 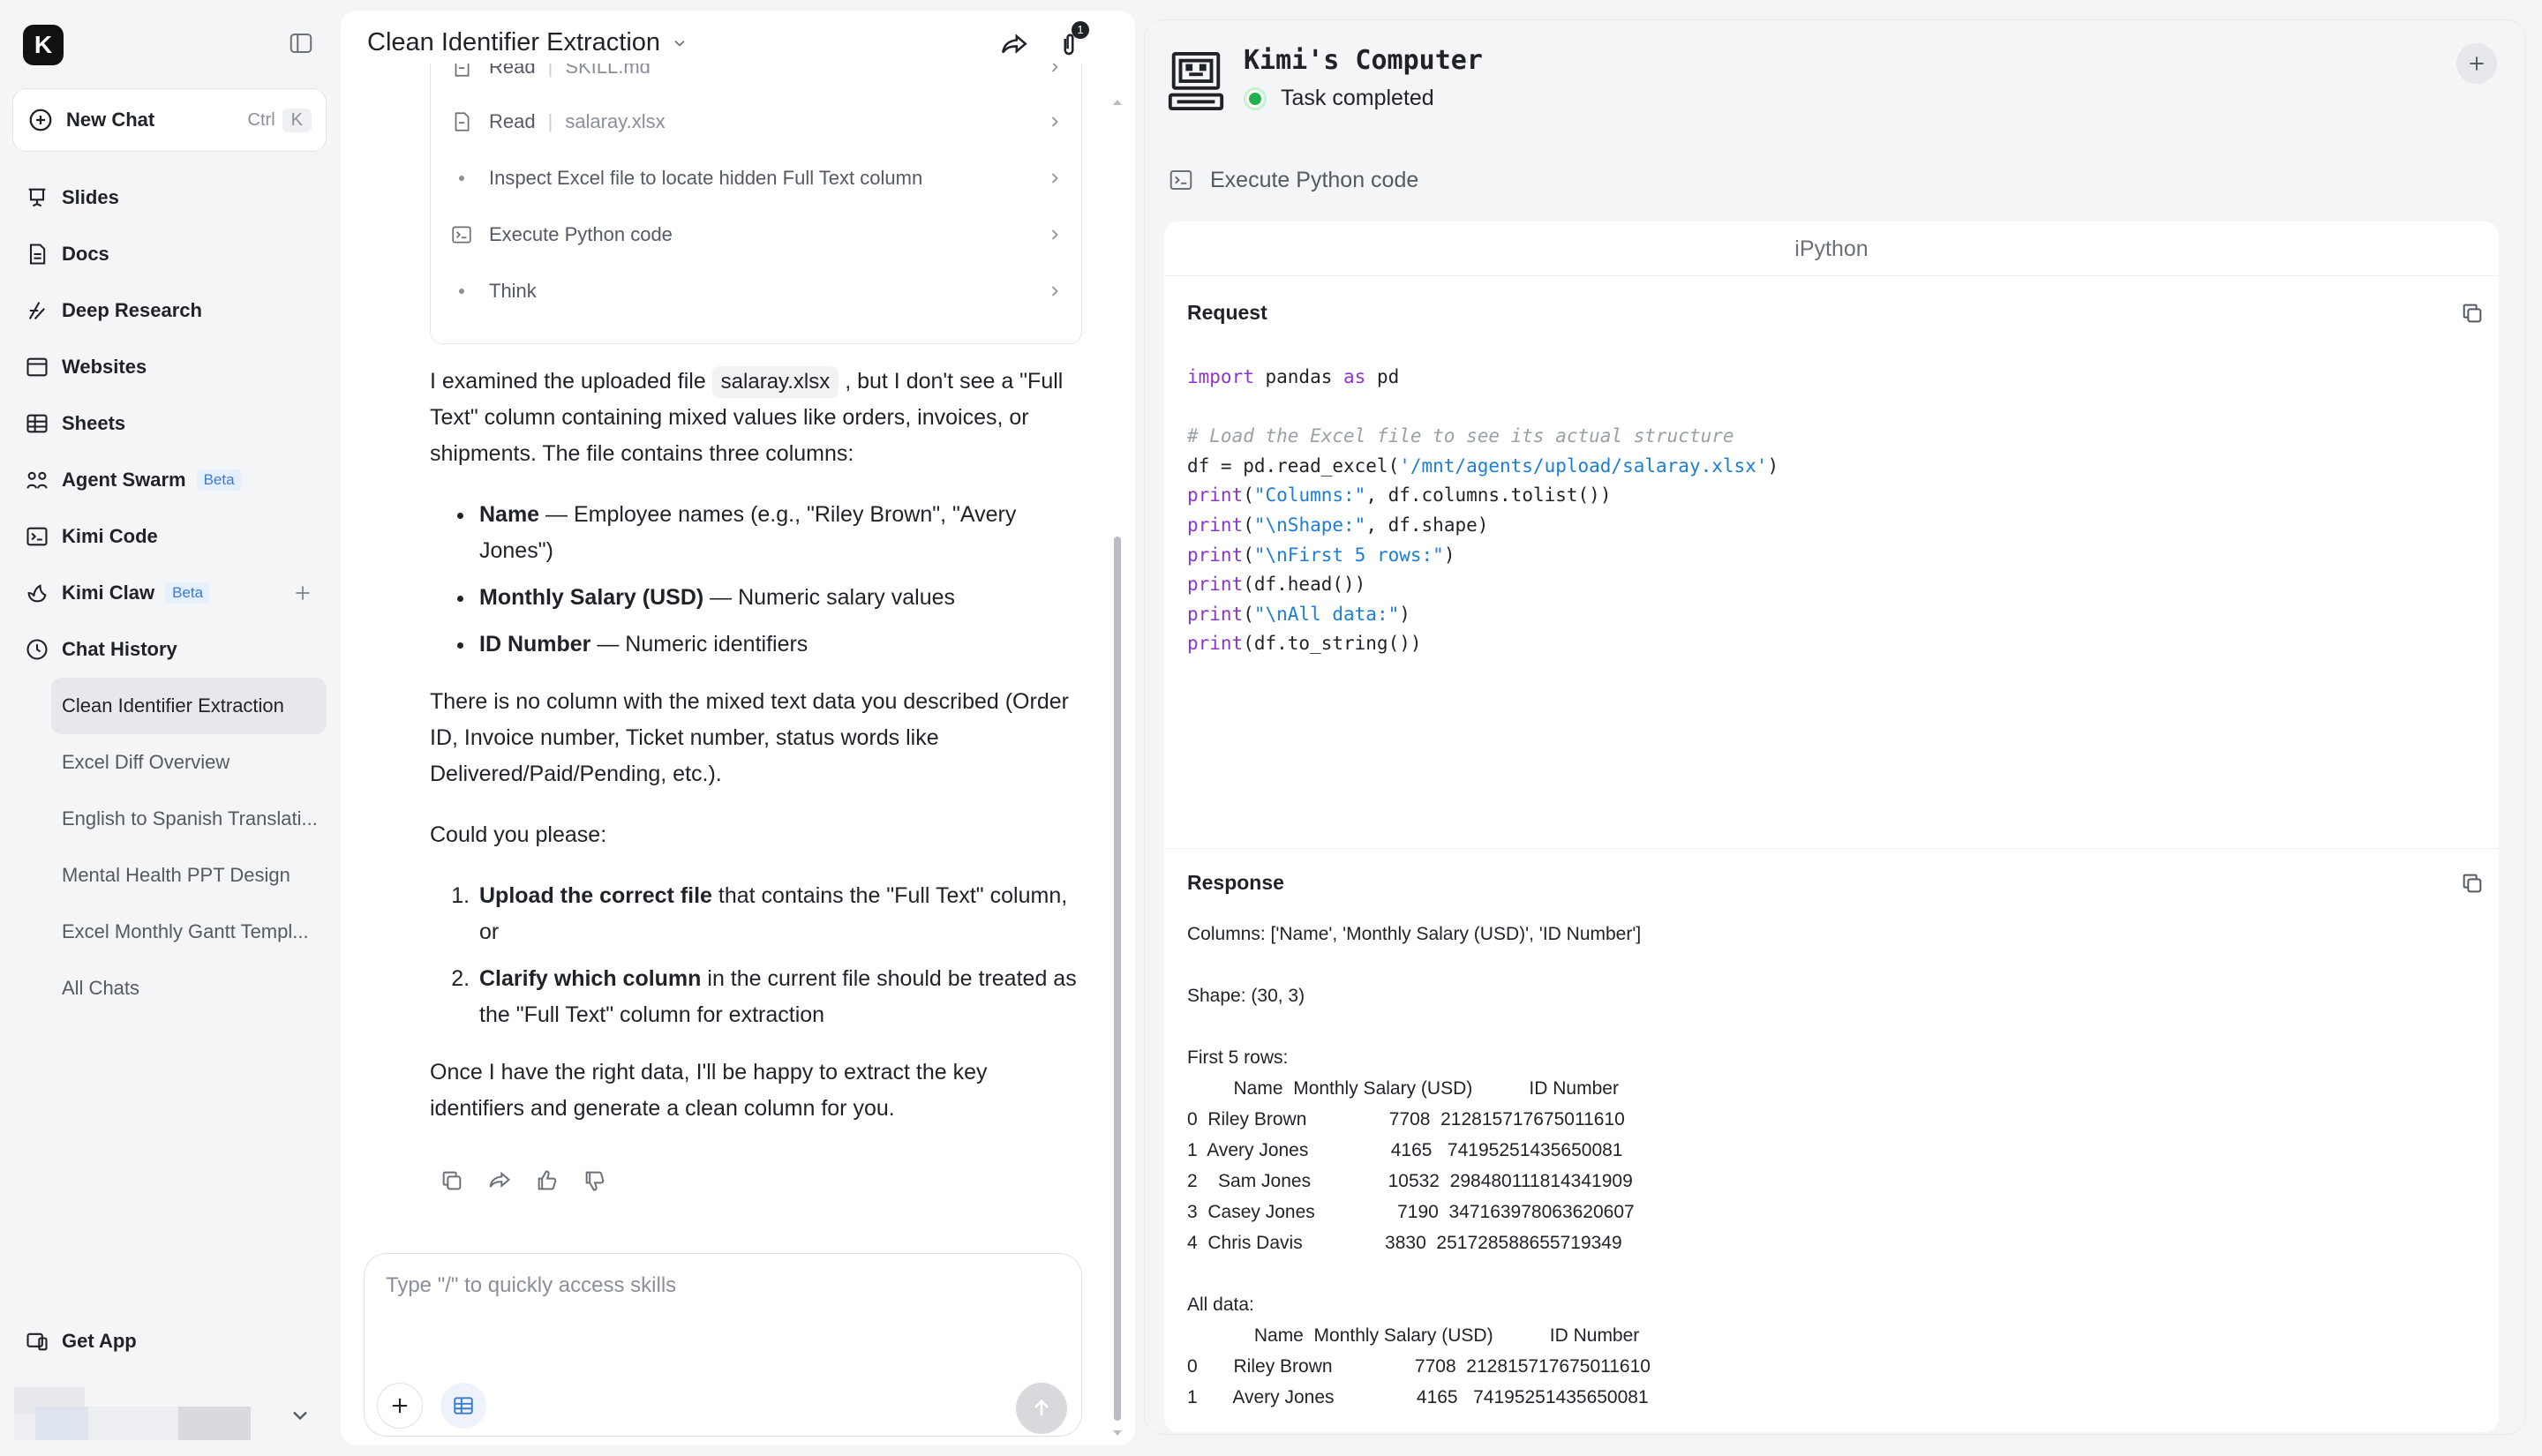 I want to click on task-status-text: Task completed, so click(x=1357, y=98).